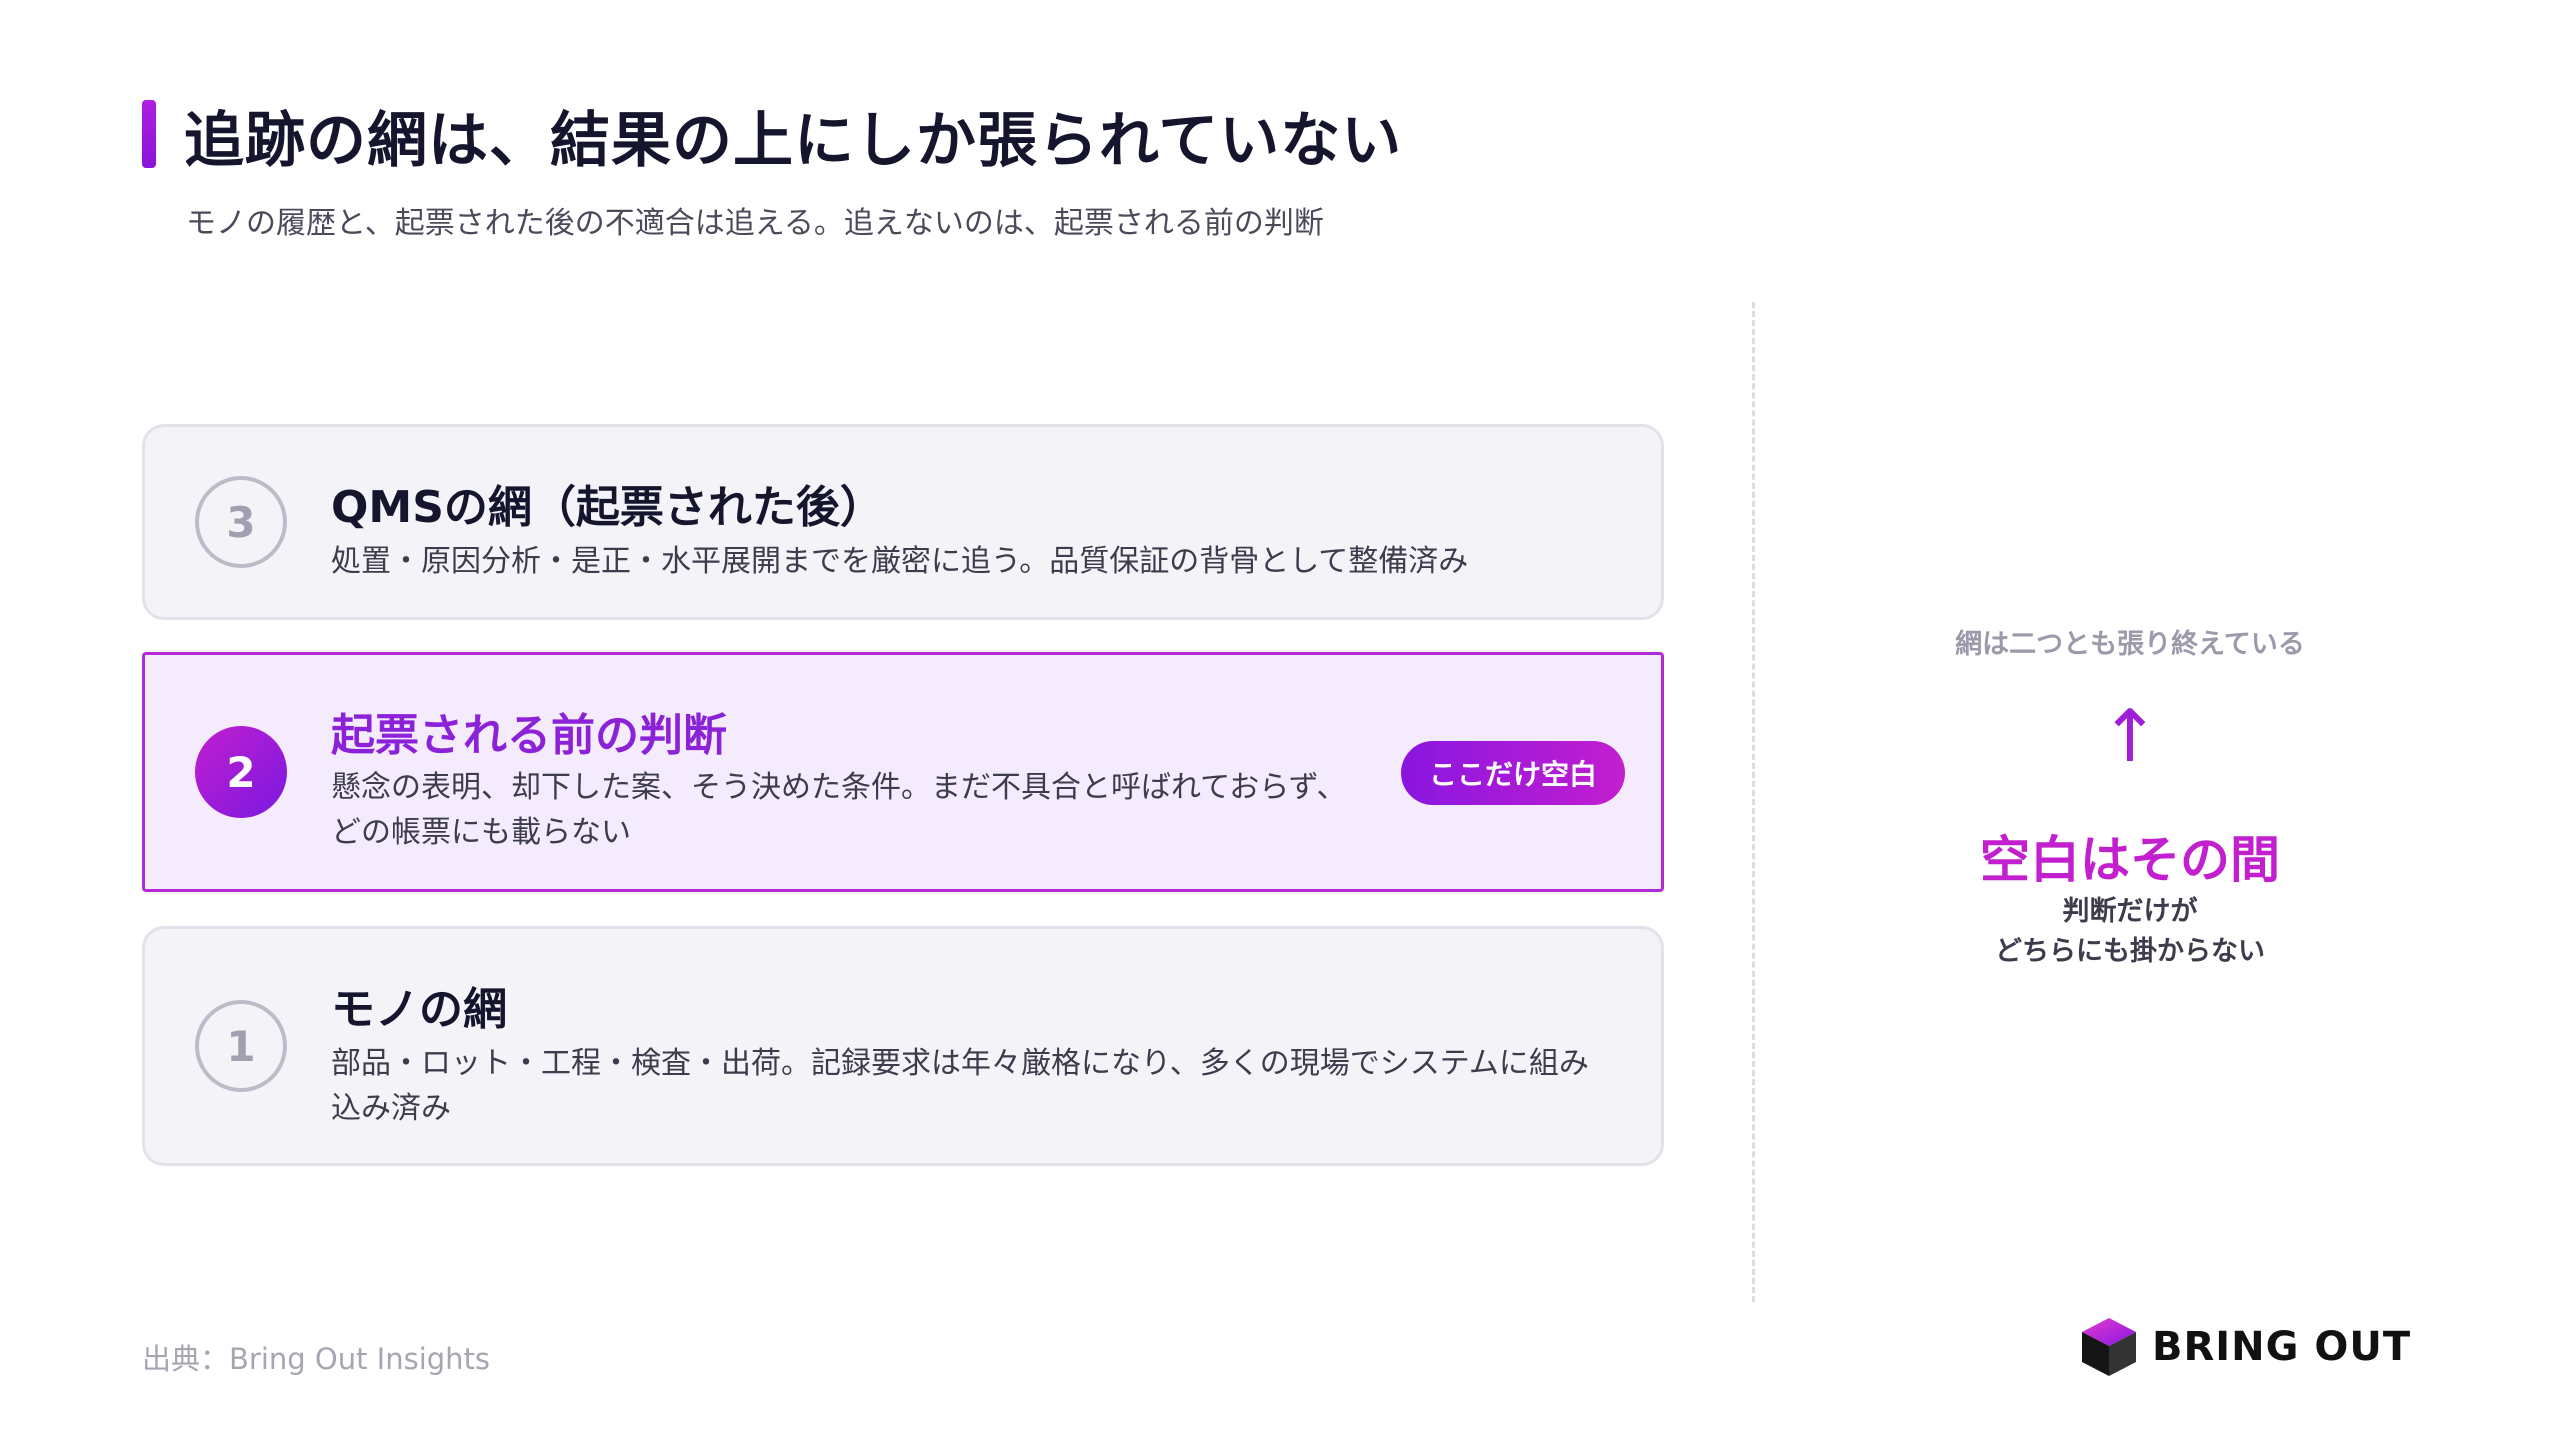 Image resolution: width=2560 pixels, height=1440 pixels. What do you see at coordinates (2130, 911) in the screenshot?
I see `side-note-line: 判断だけが` at bounding box center [2130, 911].